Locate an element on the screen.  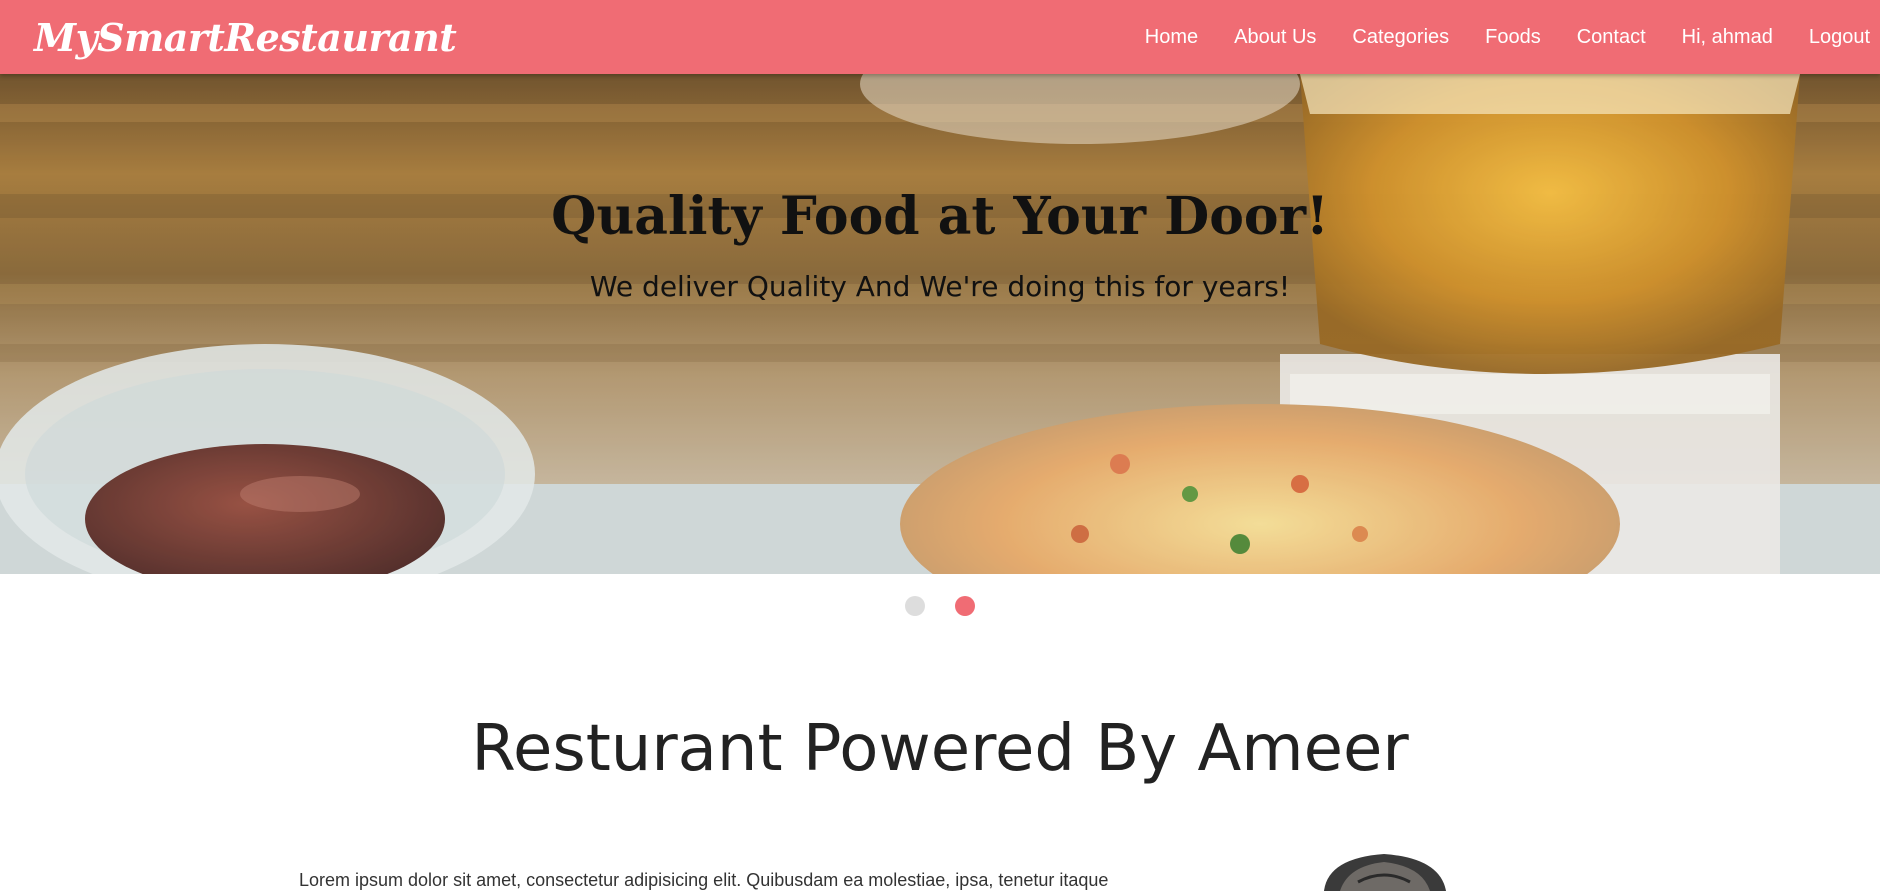
nav-home-link: Home is located at coordinates (1171, 37).